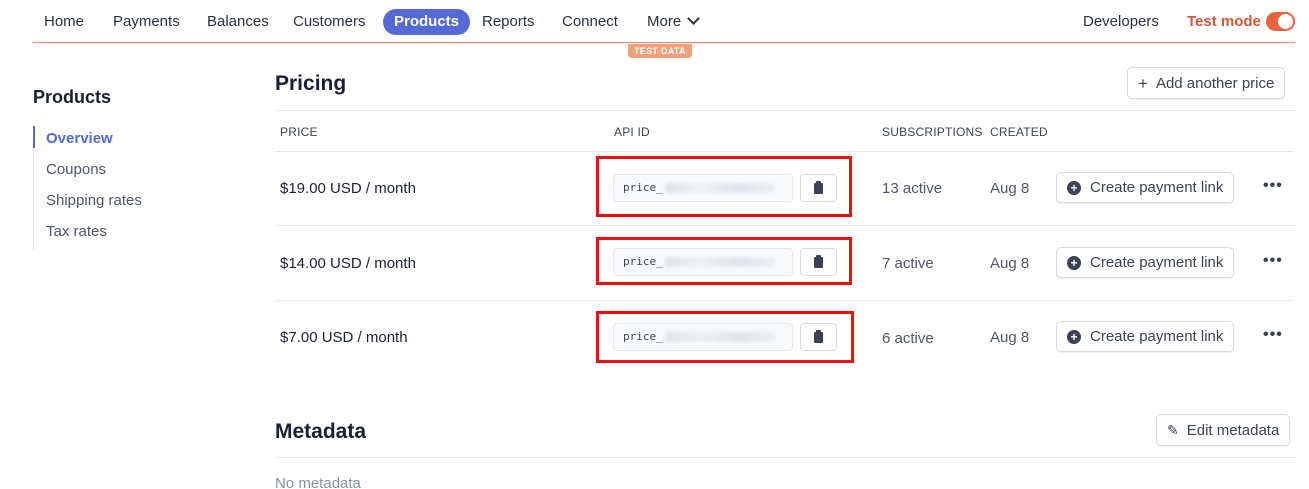 This screenshot has height=489, width=1309. Describe the element at coordinates (34, 137) in the screenshot. I see `sidebar-active-indicator` at that location.